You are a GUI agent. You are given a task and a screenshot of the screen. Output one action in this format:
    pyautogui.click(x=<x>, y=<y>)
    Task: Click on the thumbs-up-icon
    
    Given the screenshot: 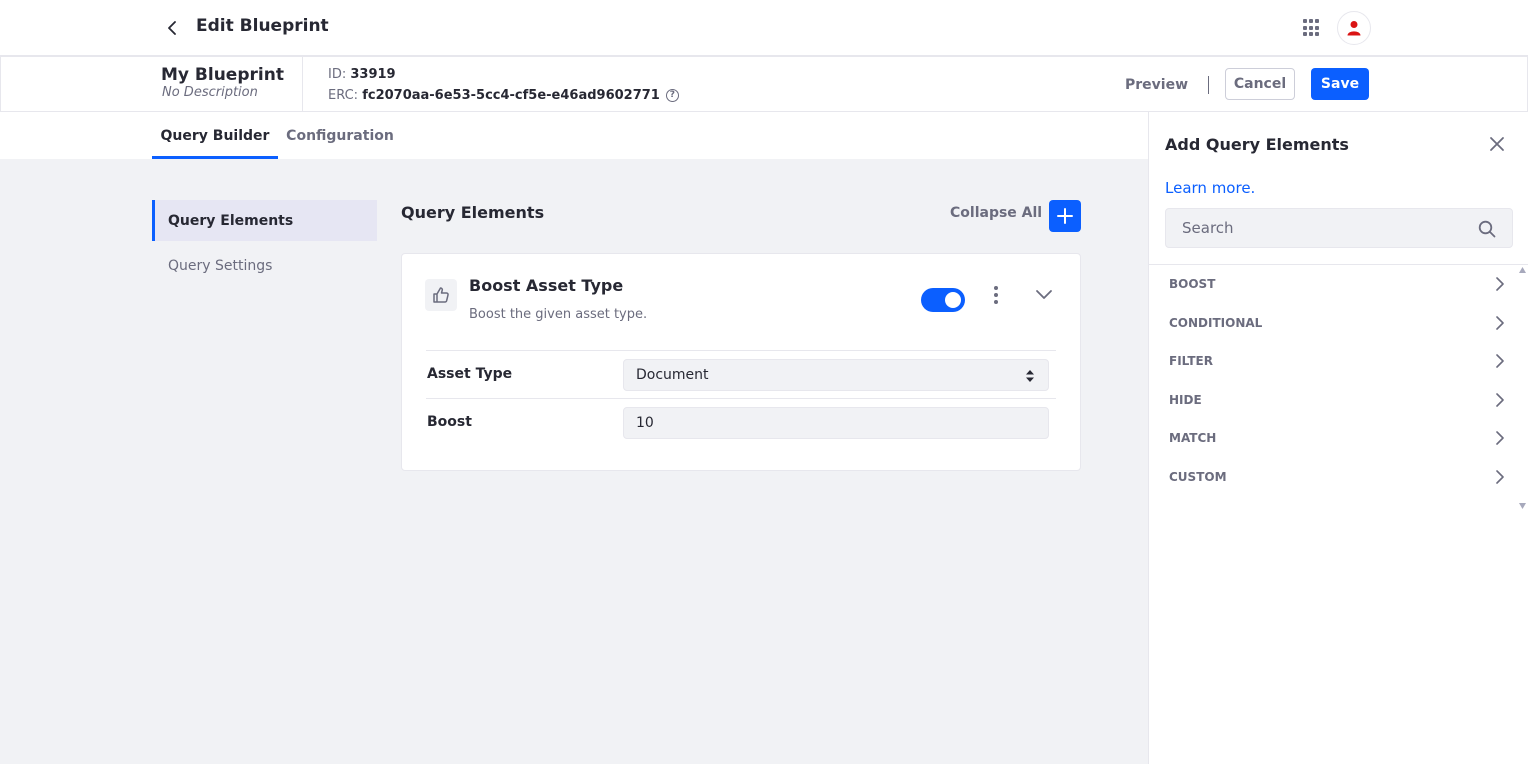 What is the action you would take?
    pyautogui.click(x=441, y=295)
    